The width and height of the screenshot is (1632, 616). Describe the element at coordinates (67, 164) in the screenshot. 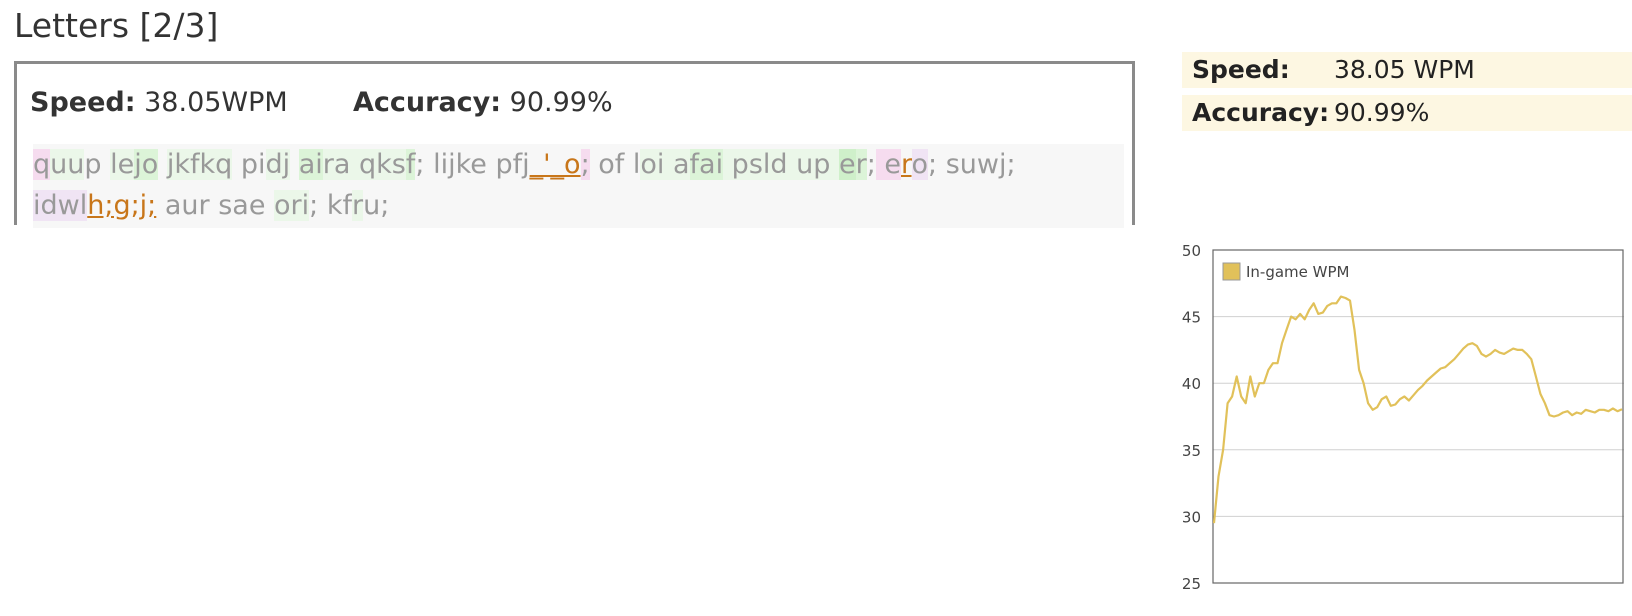

I see `text-segment: uu` at that location.